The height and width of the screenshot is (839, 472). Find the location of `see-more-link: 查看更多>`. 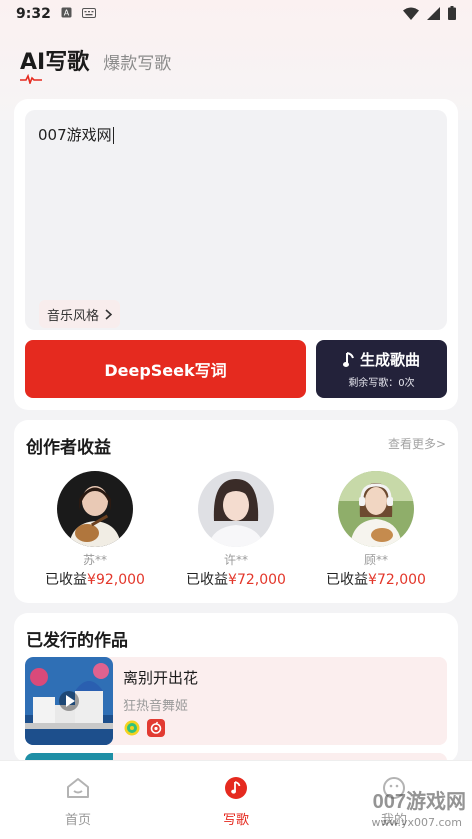

see-more-link: 查看更多> is located at coordinates (417, 443).